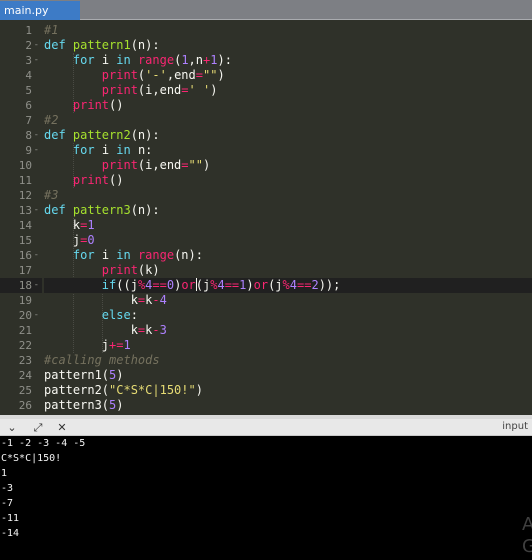  I want to click on watermark: AG, so click(527, 535).